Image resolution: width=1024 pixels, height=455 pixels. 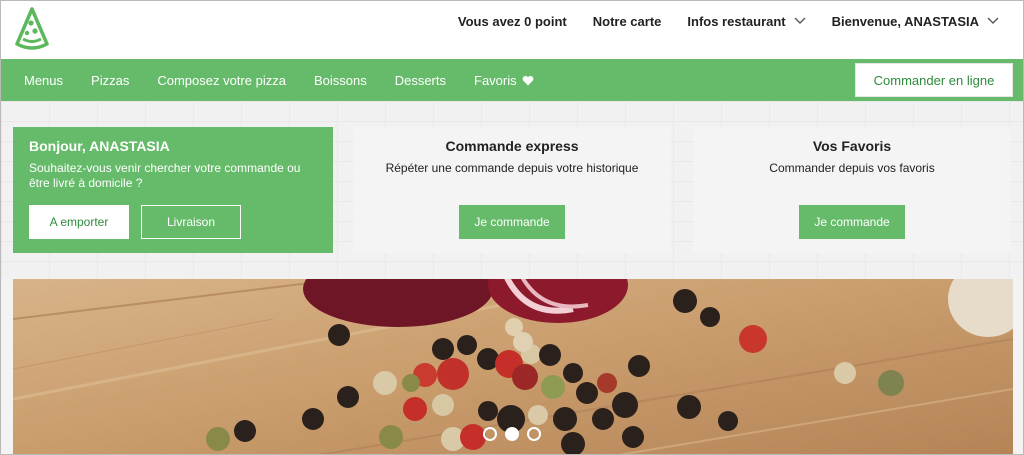 I want to click on notre-carte-link: Notre carte, so click(x=627, y=21).